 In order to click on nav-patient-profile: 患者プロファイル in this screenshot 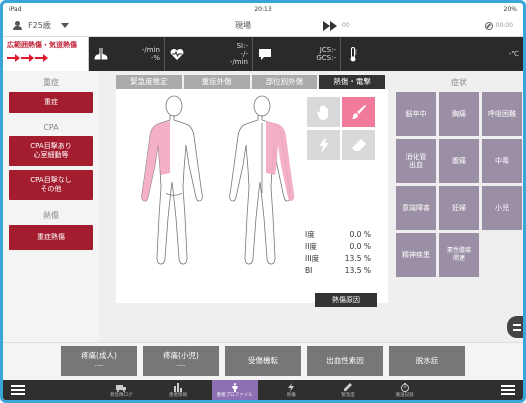, I will do `click(234, 390)`.